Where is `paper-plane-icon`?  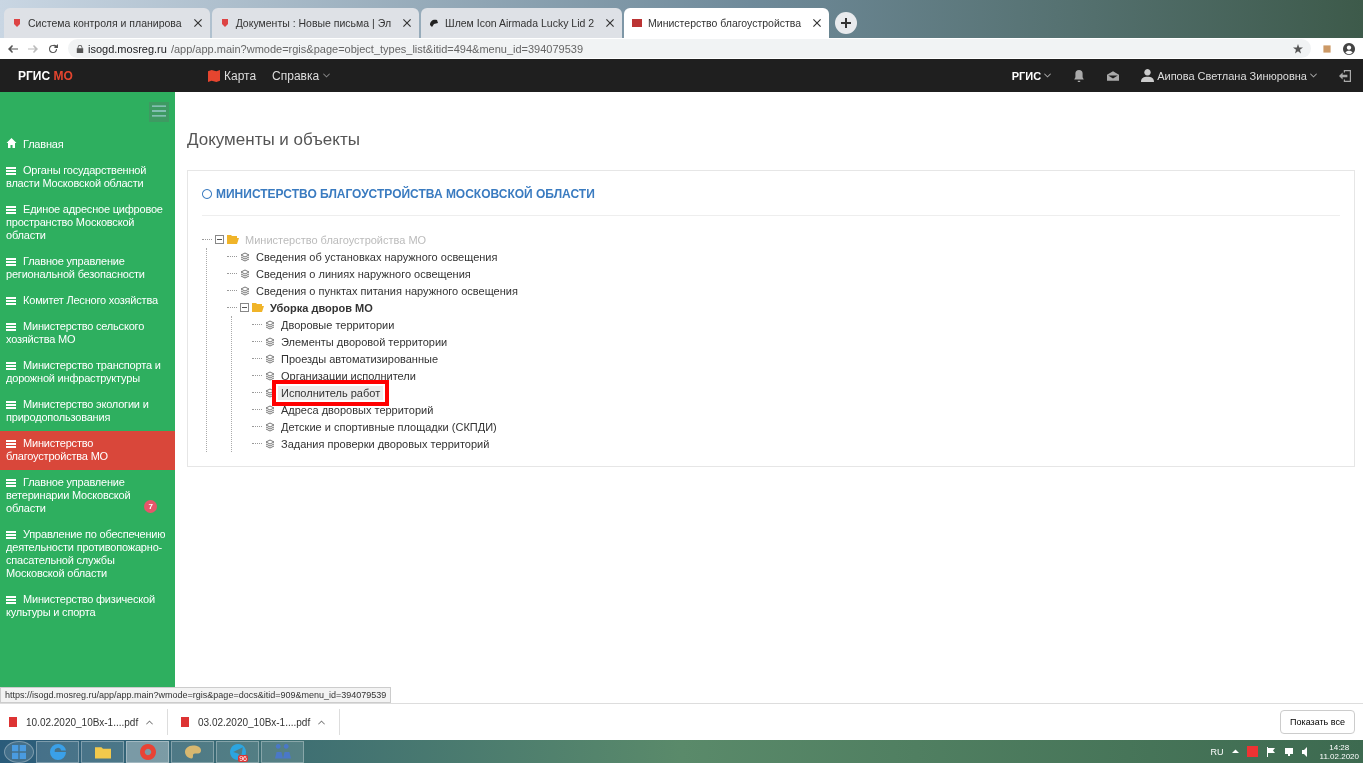 paper-plane-icon is located at coordinates (237, 751).